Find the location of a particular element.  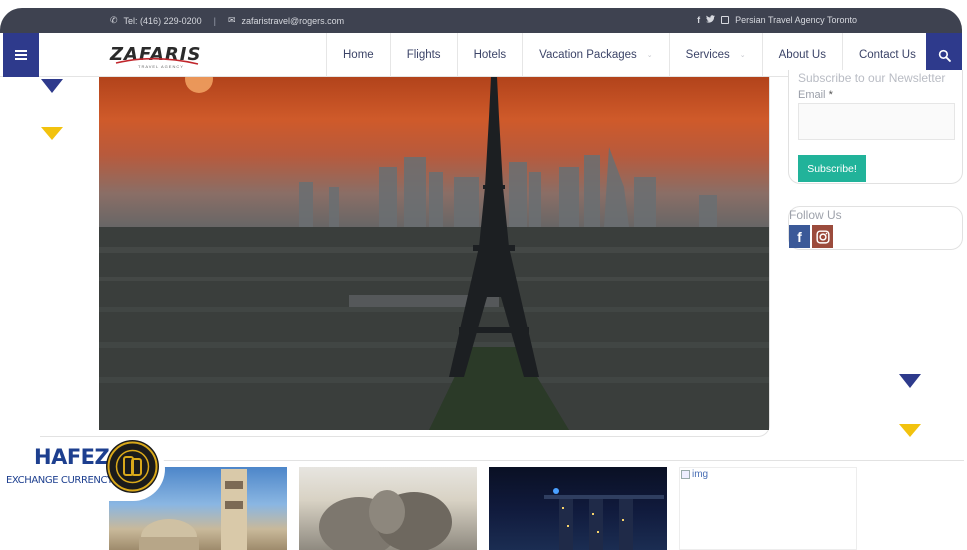

decorative-triangle-blue is located at coordinates (910, 381).